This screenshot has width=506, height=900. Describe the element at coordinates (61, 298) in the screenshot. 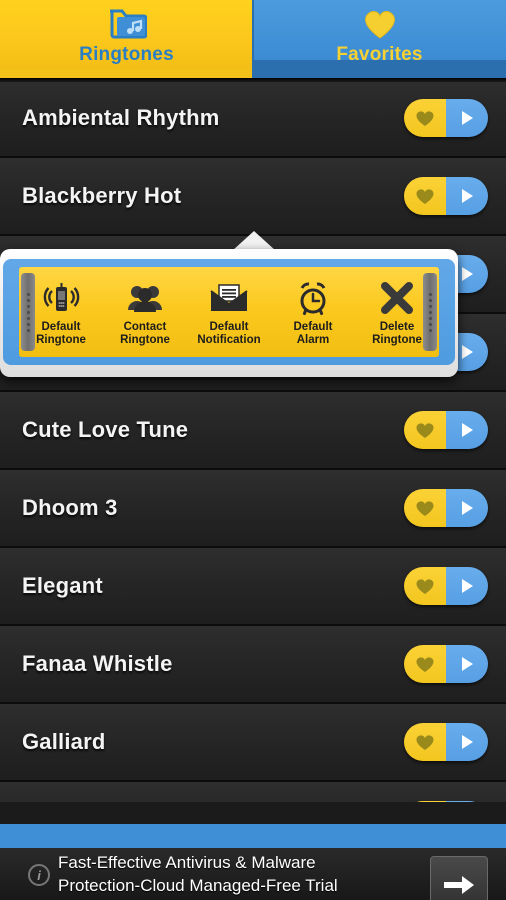

I see `ringing-phone-icon` at that location.